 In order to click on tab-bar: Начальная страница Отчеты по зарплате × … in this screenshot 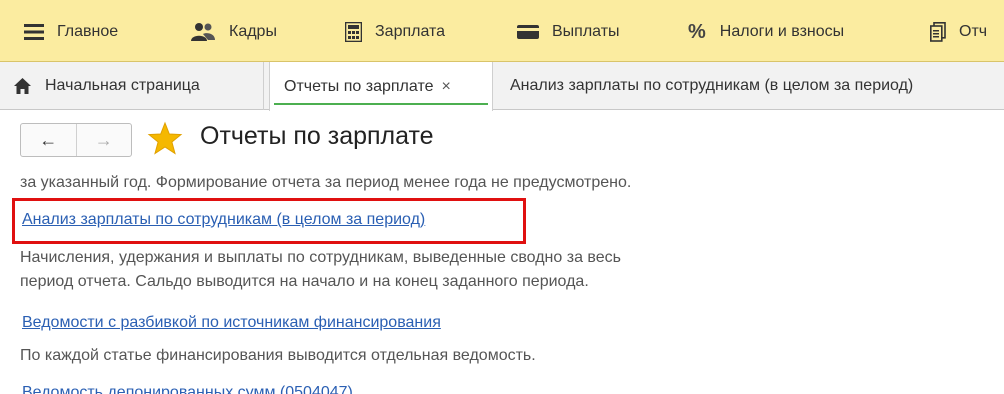, I will do `click(502, 86)`.